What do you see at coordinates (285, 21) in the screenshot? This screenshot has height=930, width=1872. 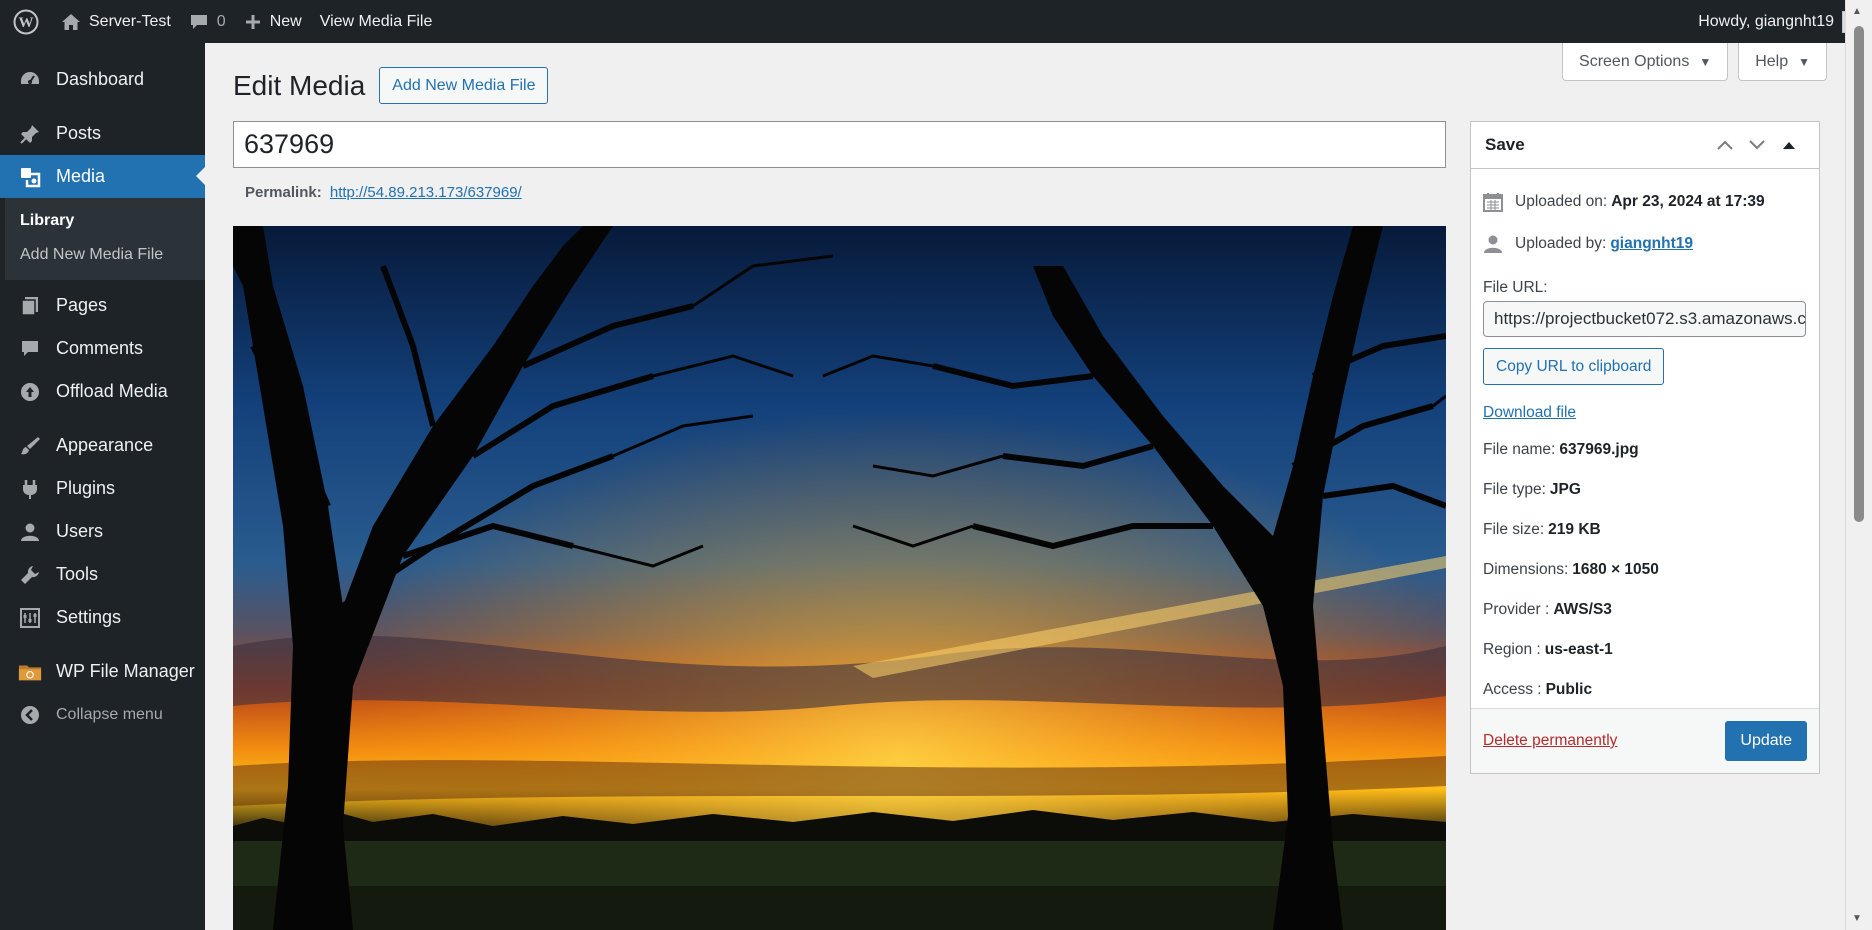 I see `new-label: New` at bounding box center [285, 21].